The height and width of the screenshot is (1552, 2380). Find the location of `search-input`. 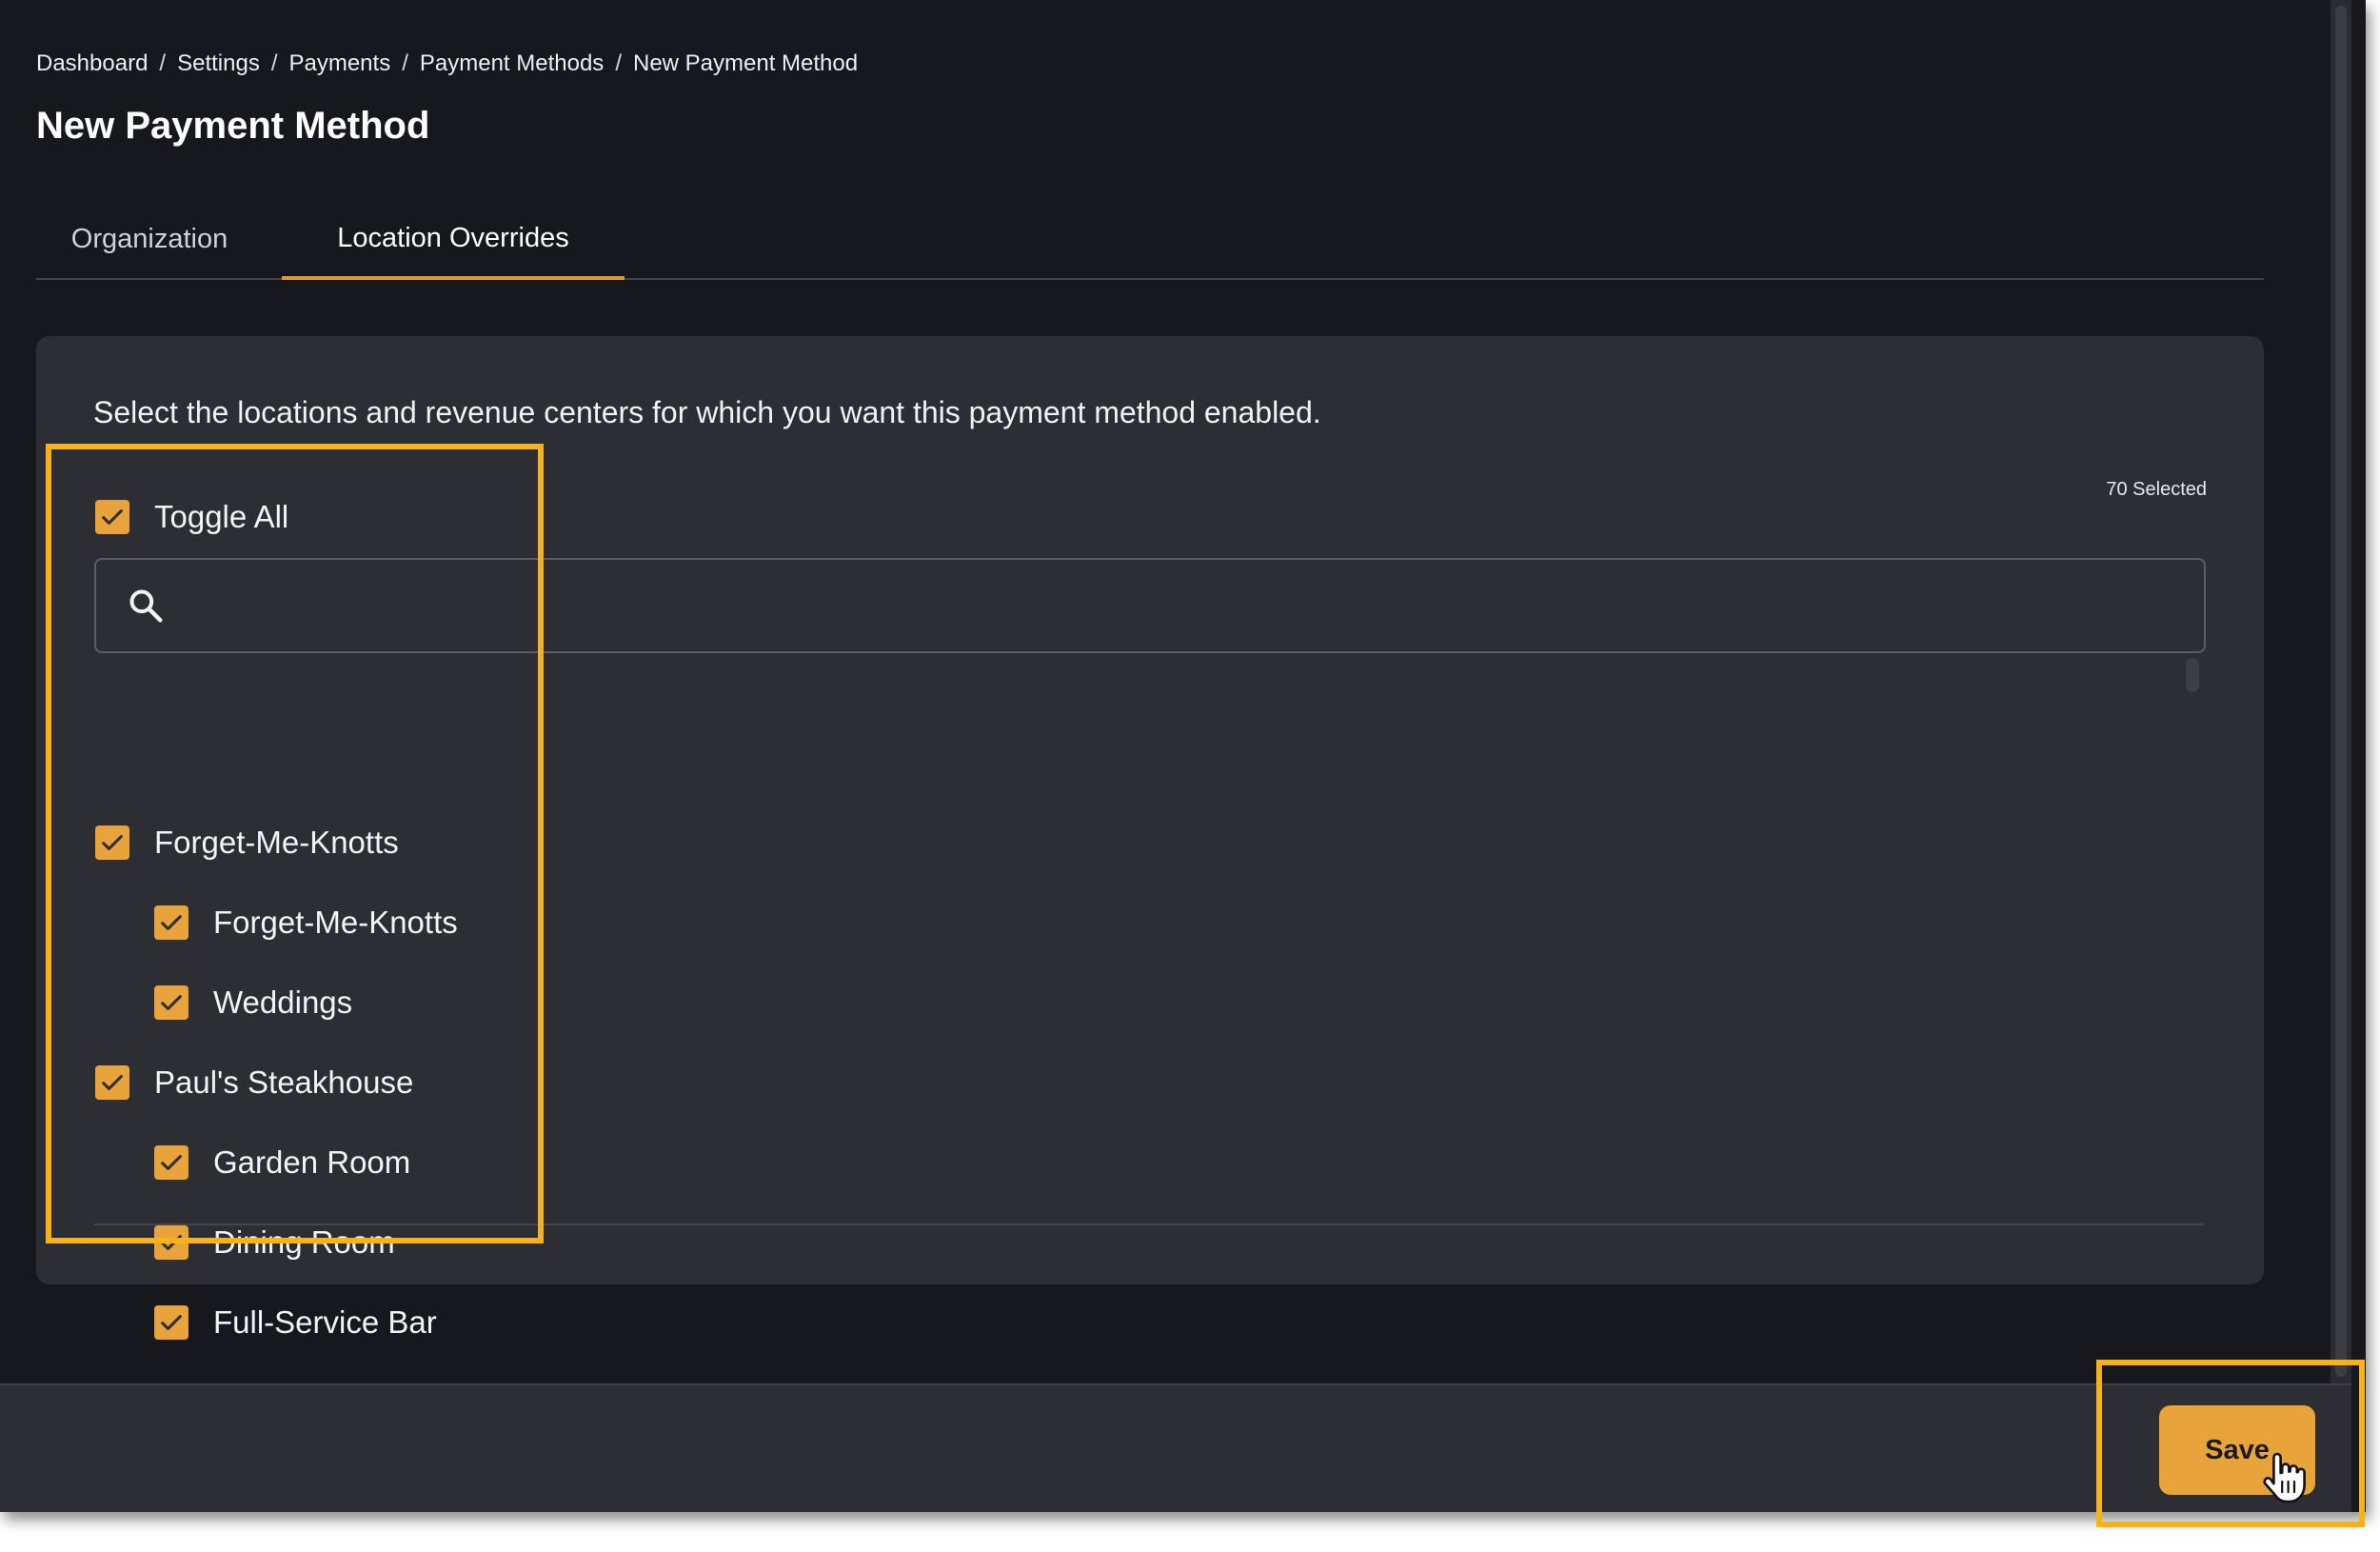

search-input is located at coordinates (1183, 605).